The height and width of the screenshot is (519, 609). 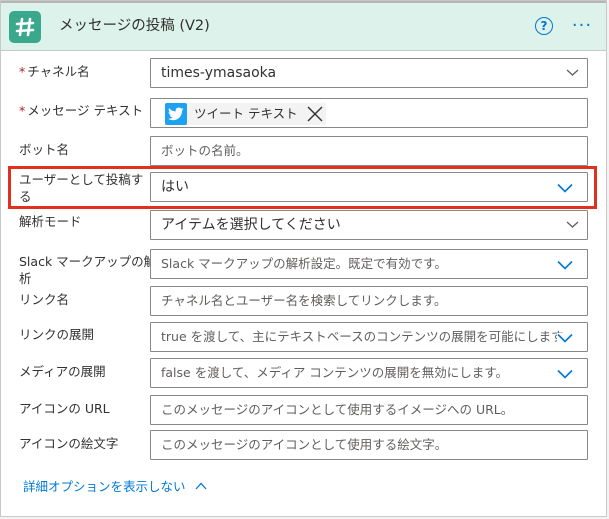 I want to click on slack-logo-icon, so click(x=25, y=27).